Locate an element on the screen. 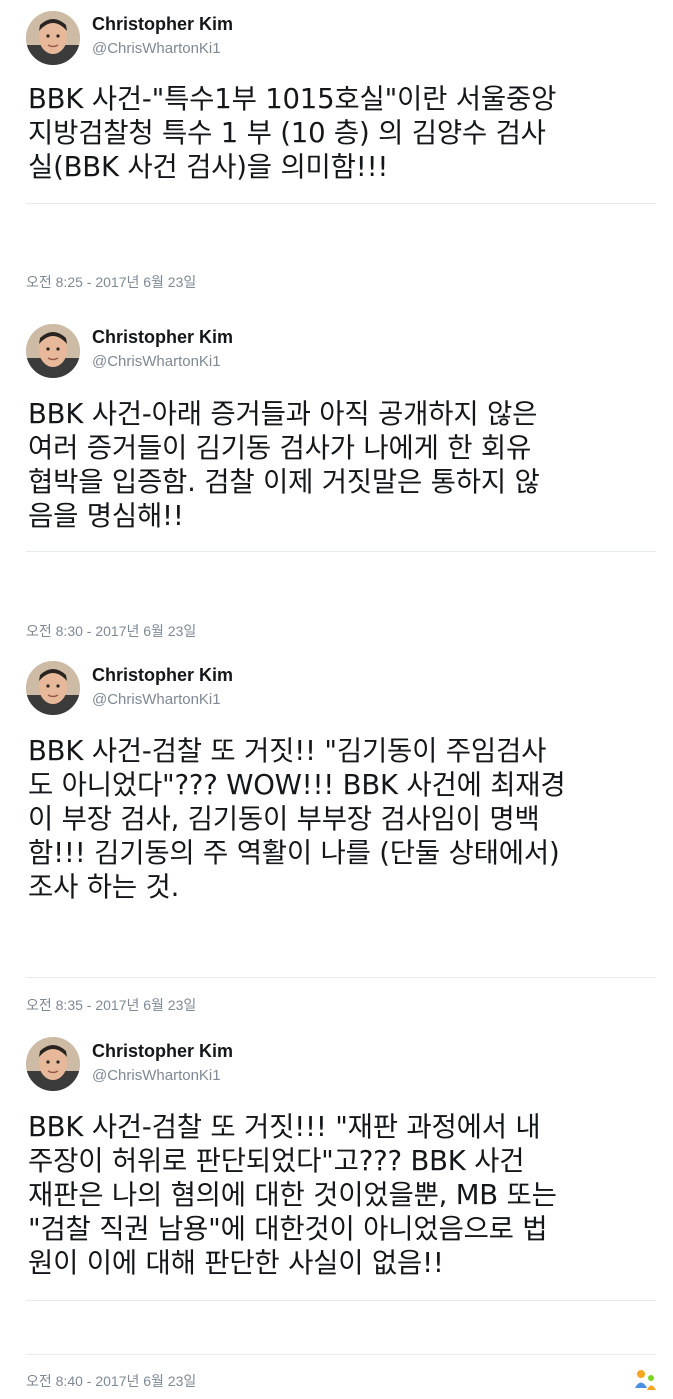 This screenshot has width=673, height=1399. tweet-timestamp: 오전 8:35 - 2017년 6월 23일 is located at coordinates (111, 1005).